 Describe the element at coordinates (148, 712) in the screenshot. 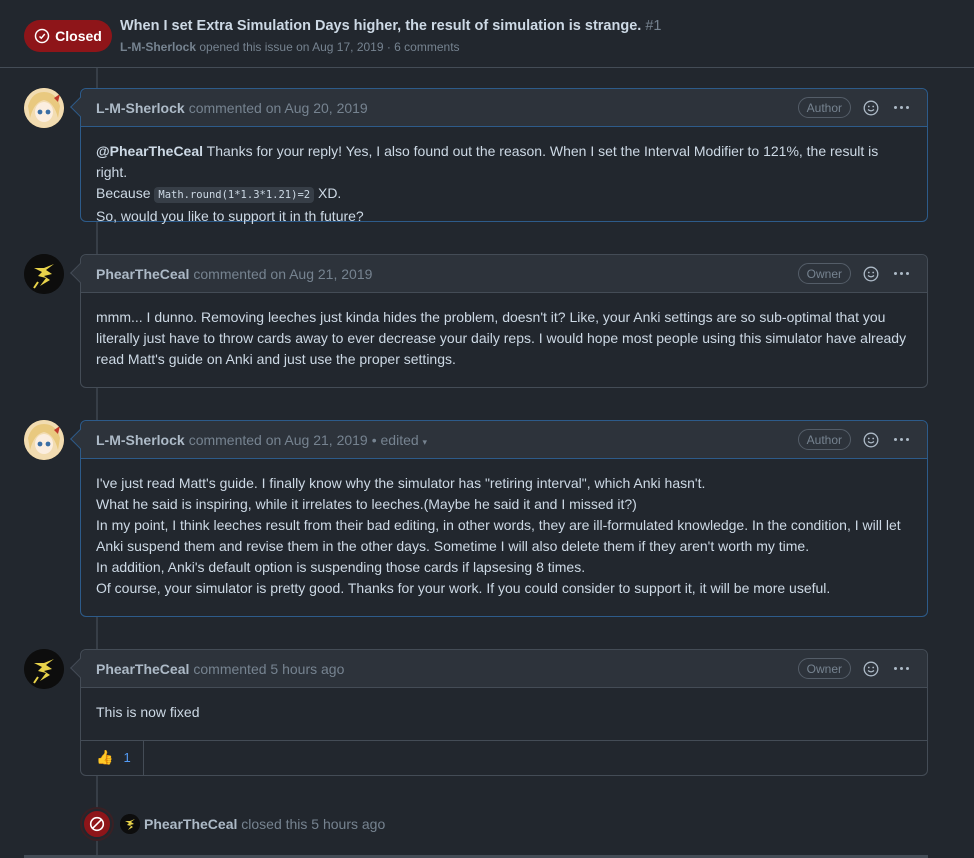

I see `comment-text: This is now fixed` at that location.